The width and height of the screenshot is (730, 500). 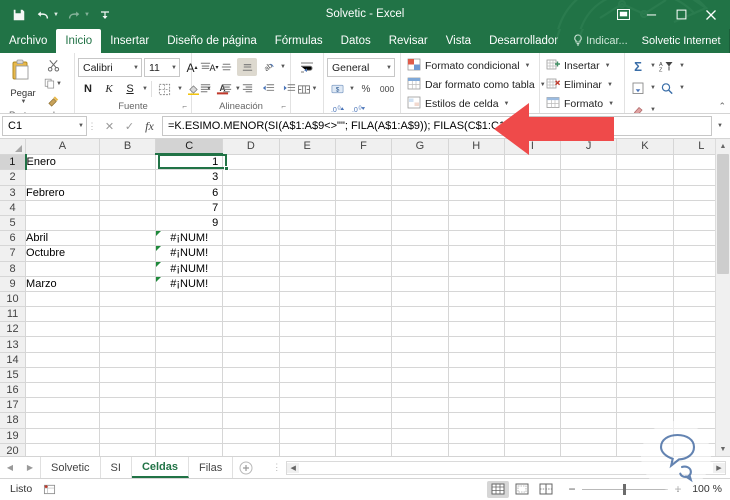 I want to click on font-size-combo: 11 ▼, so click(x=162, y=67).